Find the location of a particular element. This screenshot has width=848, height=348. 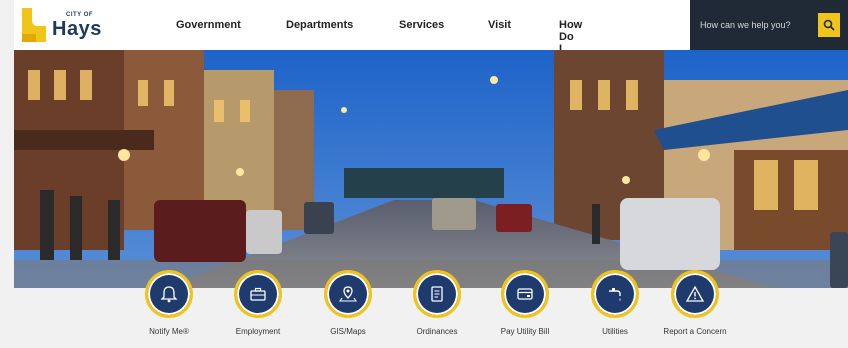

search-button is located at coordinates (829, 25).